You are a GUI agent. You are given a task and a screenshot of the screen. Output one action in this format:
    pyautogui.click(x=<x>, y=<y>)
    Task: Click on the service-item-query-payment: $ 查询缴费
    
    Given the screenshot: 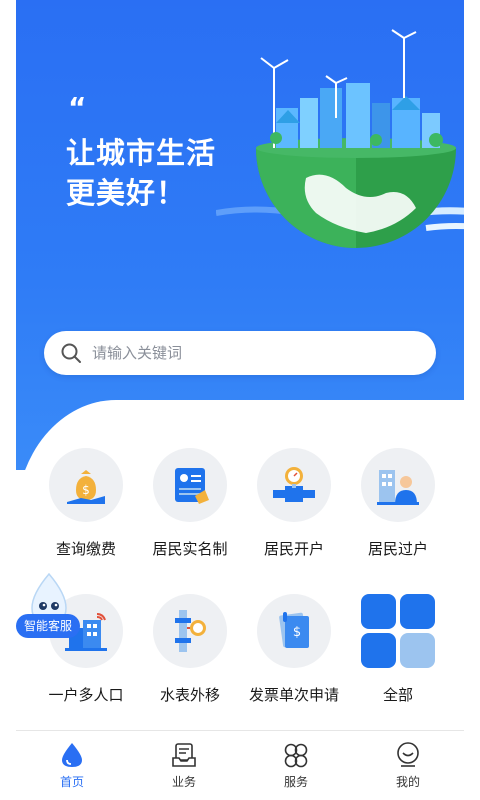 What is the action you would take?
    pyautogui.click(x=86, y=503)
    